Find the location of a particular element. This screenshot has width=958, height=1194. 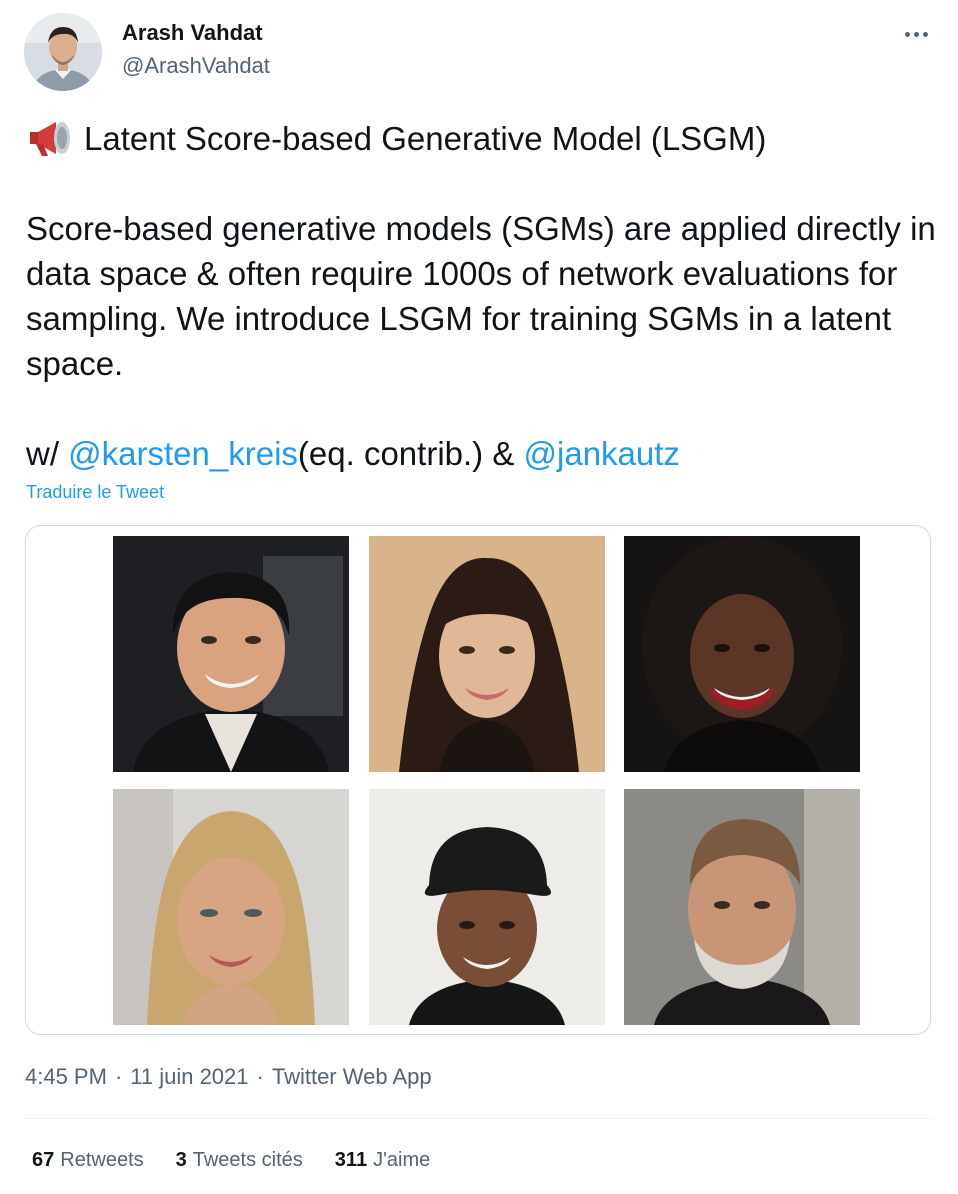

tweet-meta: 4:45 PM · 11 juin 2021 · Twitter Web App is located at coordinates (228, 1077).